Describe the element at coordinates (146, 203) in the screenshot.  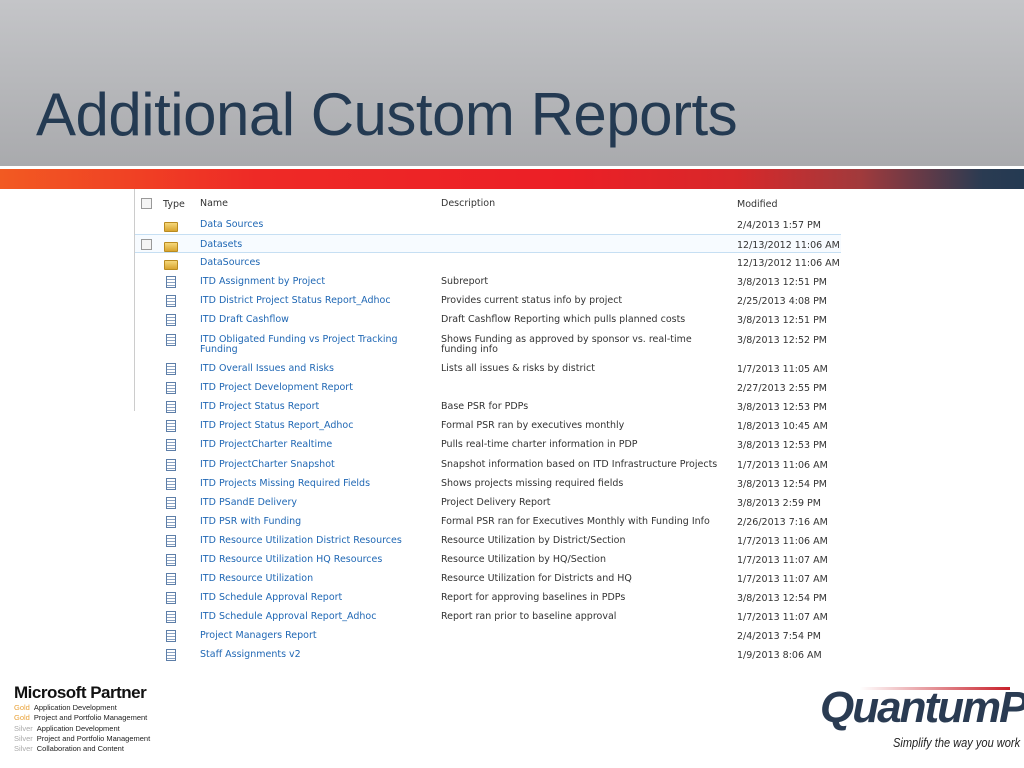
I see `select-all-checkbox` at that location.